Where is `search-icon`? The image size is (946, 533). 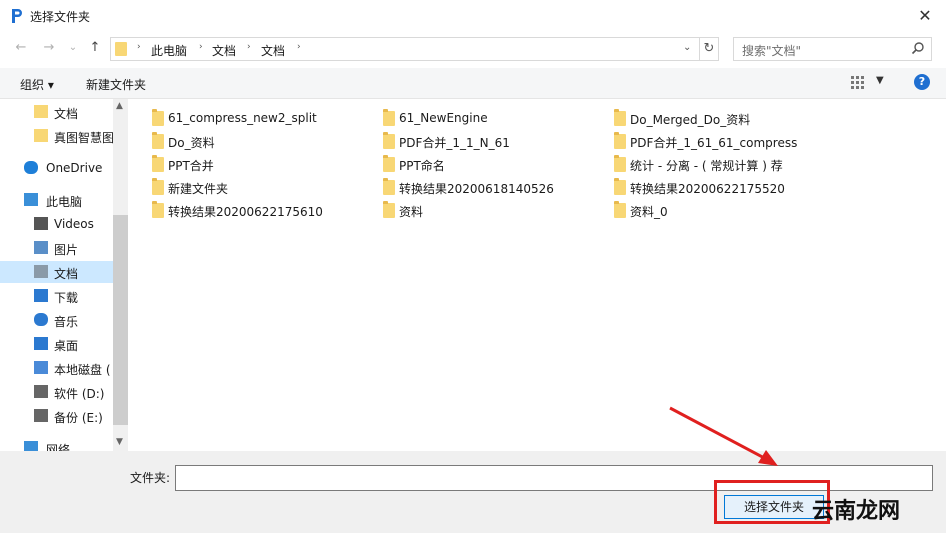 search-icon is located at coordinates (917, 48).